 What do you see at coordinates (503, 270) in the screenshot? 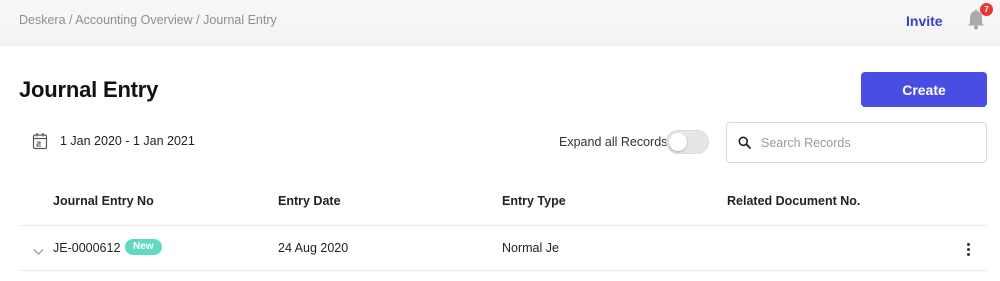
I see `table-row-divider` at bounding box center [503, 270].